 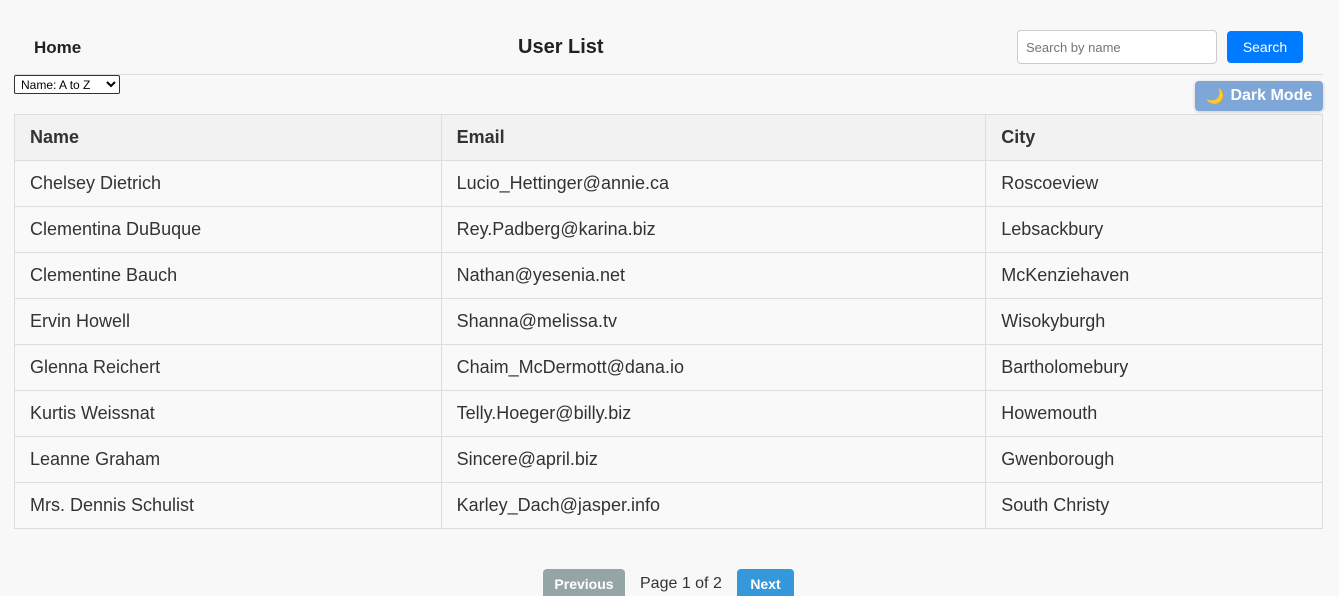 What do you see at coordinates (228, 275) in the screenshot?
I see `cell-name: Clementine Bauch` at bounding box center [228, 275].